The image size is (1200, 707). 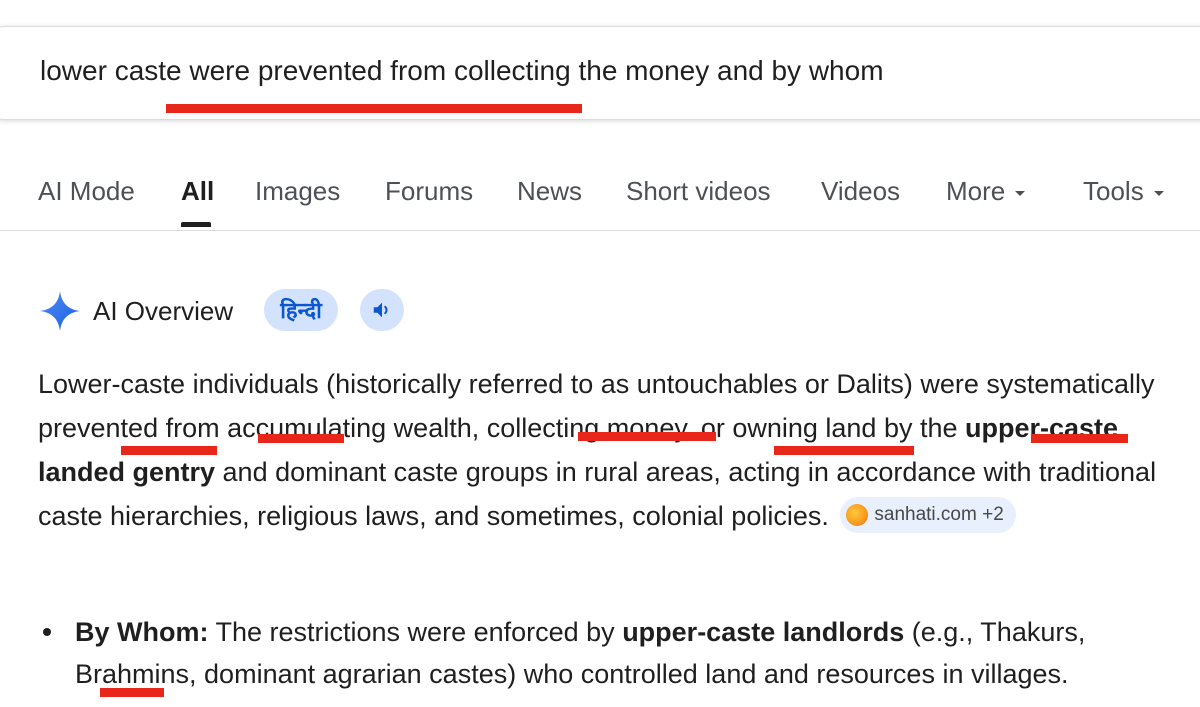 I want to click on tab-more-label: More, so click(x=976, y=191).